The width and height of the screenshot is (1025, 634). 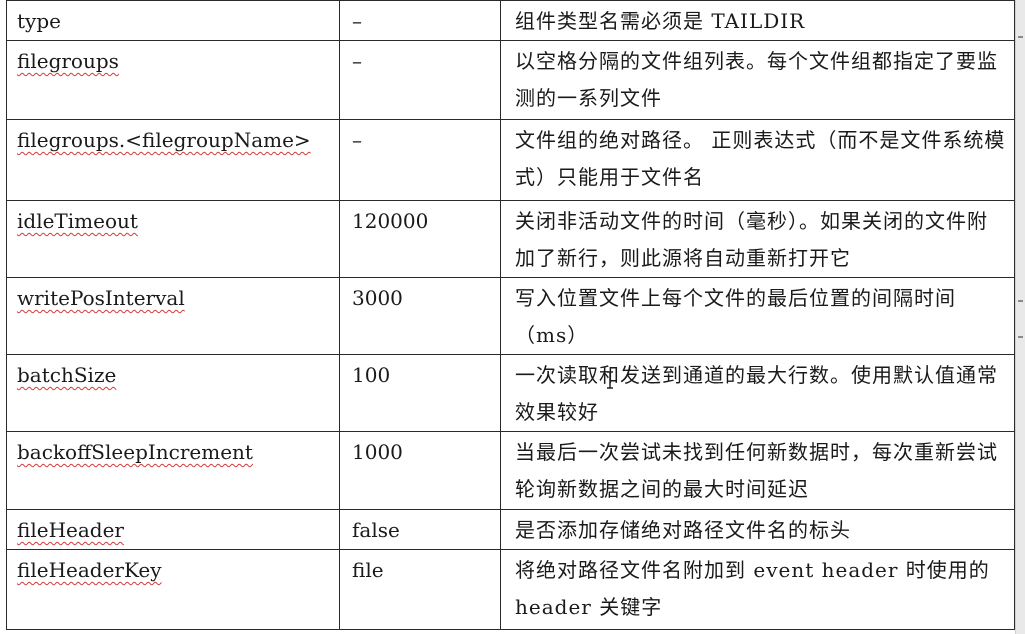 What do you see at coordinates (173, 316) in the screenshot?
I see `param-name-cell: writePosInterval` at bounding box center [173, 316].